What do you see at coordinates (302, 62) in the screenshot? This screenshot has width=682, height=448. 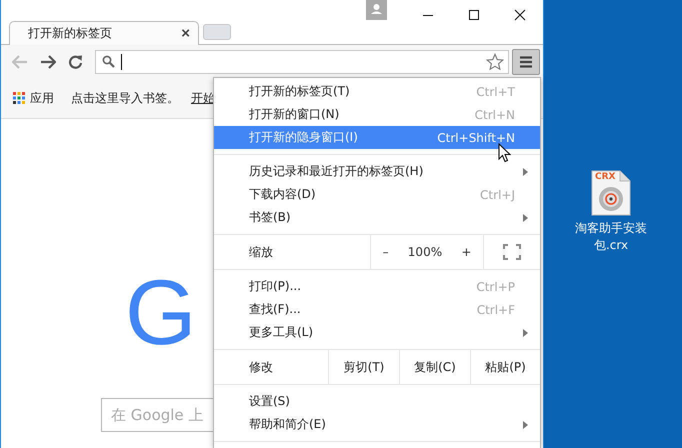 I see `address-field` at bounding box center [302, 62].